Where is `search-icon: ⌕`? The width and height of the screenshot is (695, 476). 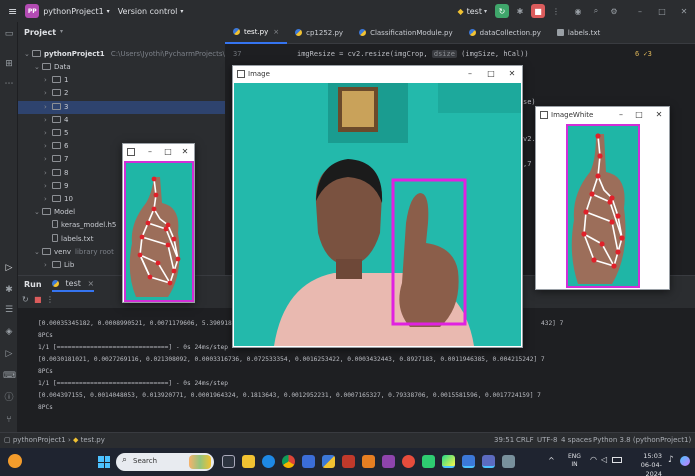
search-icon: ⌕ is located at coordinates (596, 11).